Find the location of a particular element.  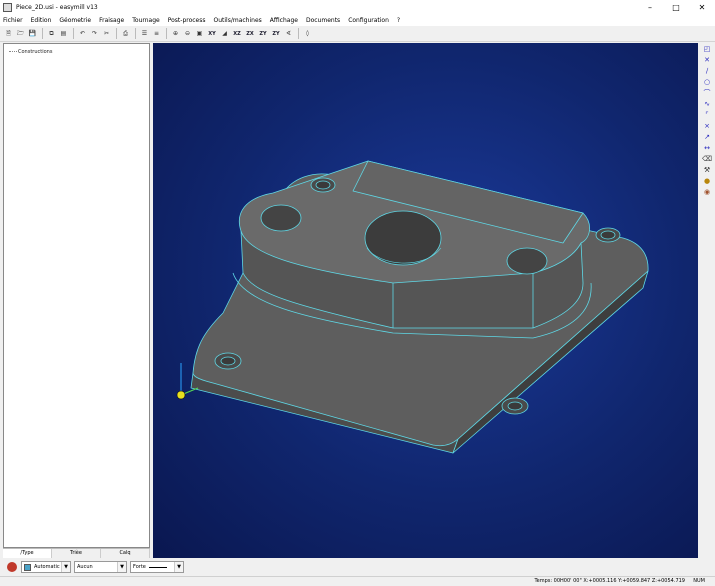

trim-icon: ⨯ is located at coordinates (707, 126).